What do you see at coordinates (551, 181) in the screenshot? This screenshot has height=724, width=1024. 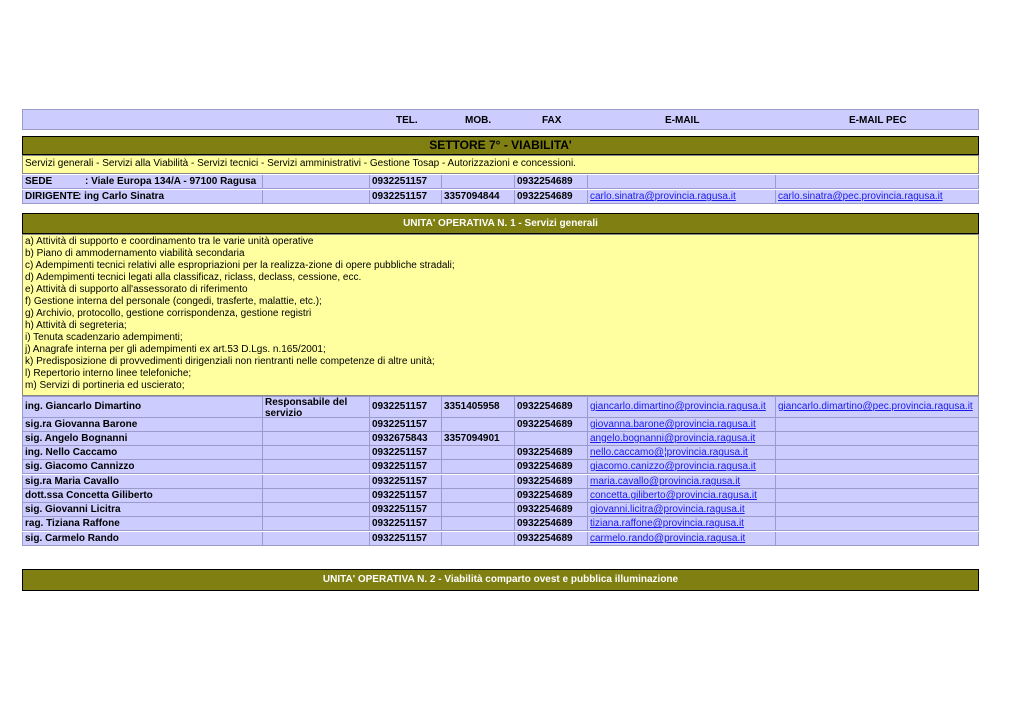 I see `sede-fax: 0932254689` at bounding box center [551, 181].